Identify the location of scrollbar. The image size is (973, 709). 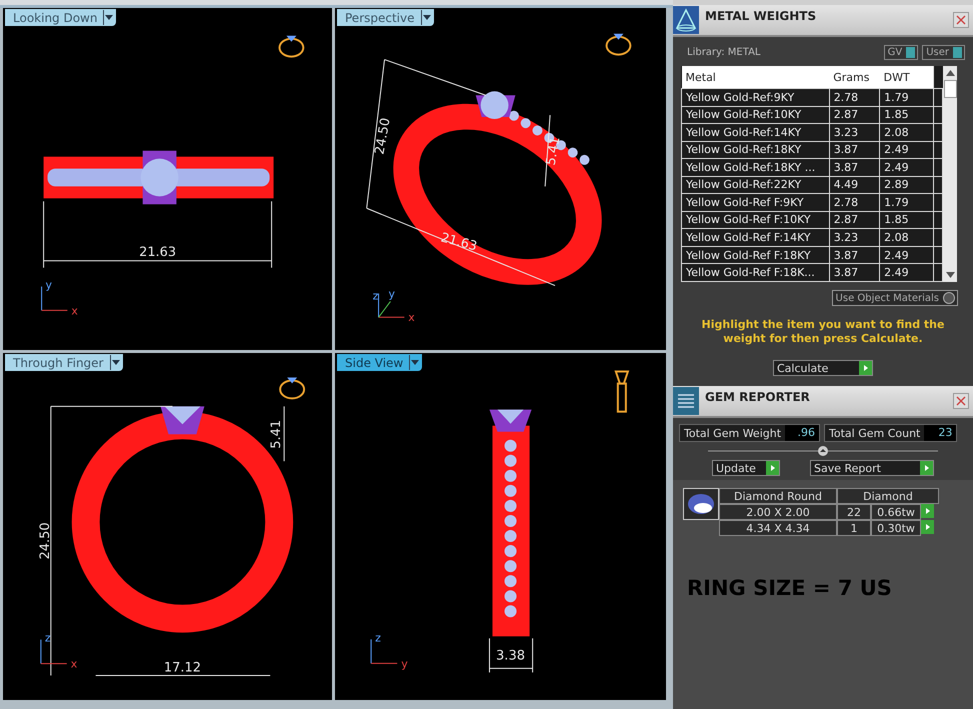
(950, 174).